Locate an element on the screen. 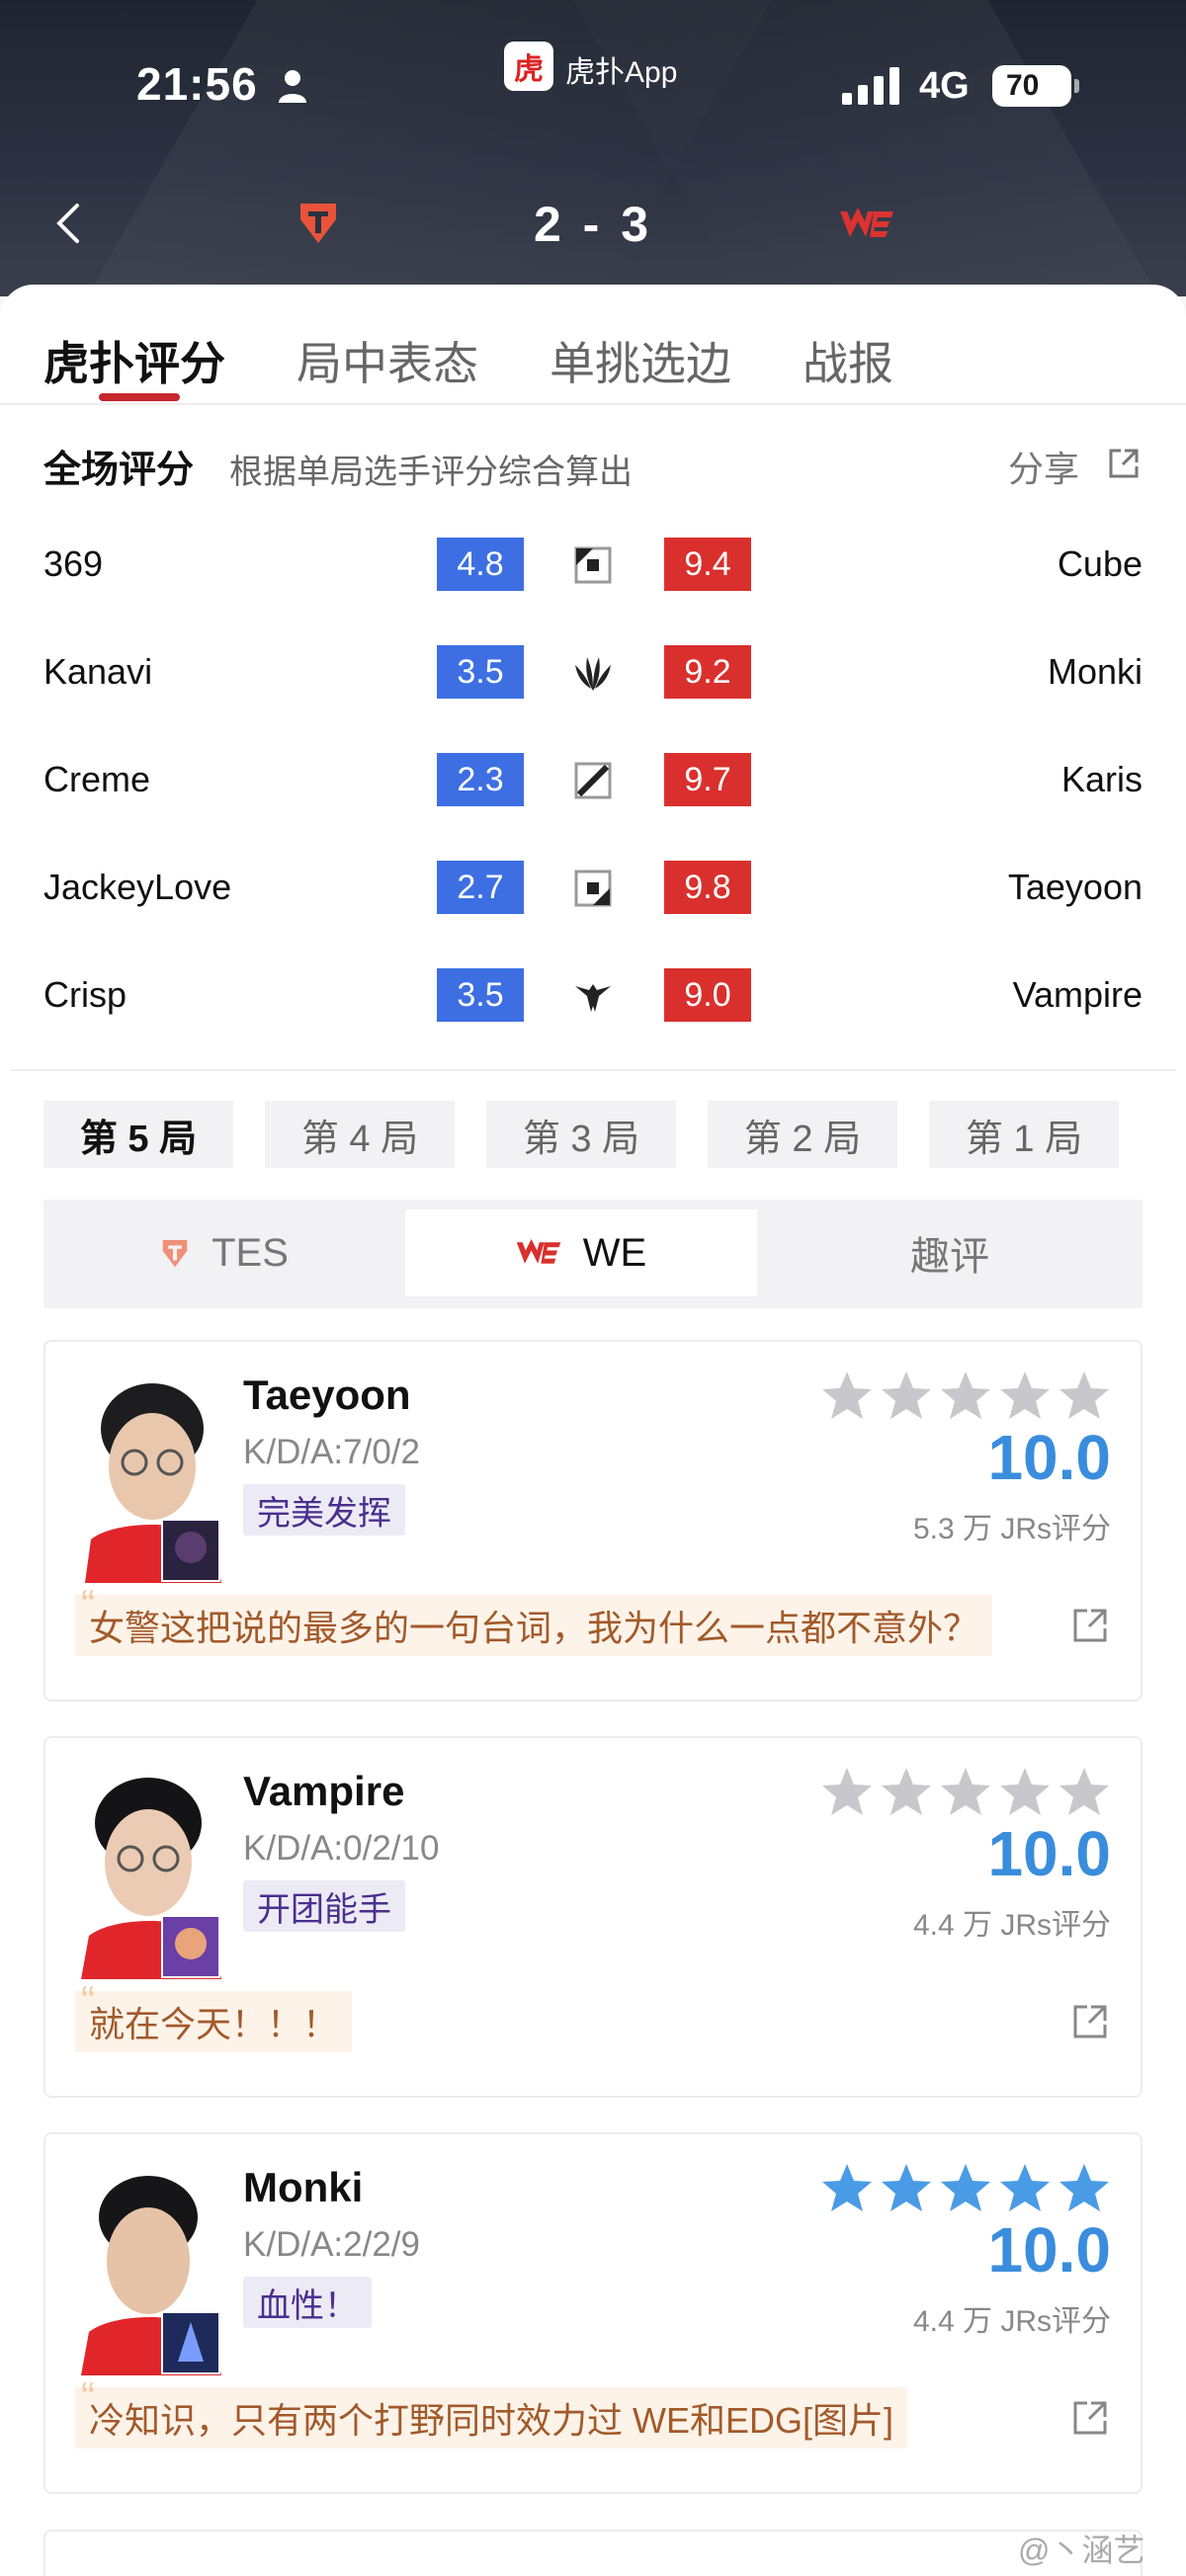  left-player-score: 2.7 is located at coordinates (480, 887).